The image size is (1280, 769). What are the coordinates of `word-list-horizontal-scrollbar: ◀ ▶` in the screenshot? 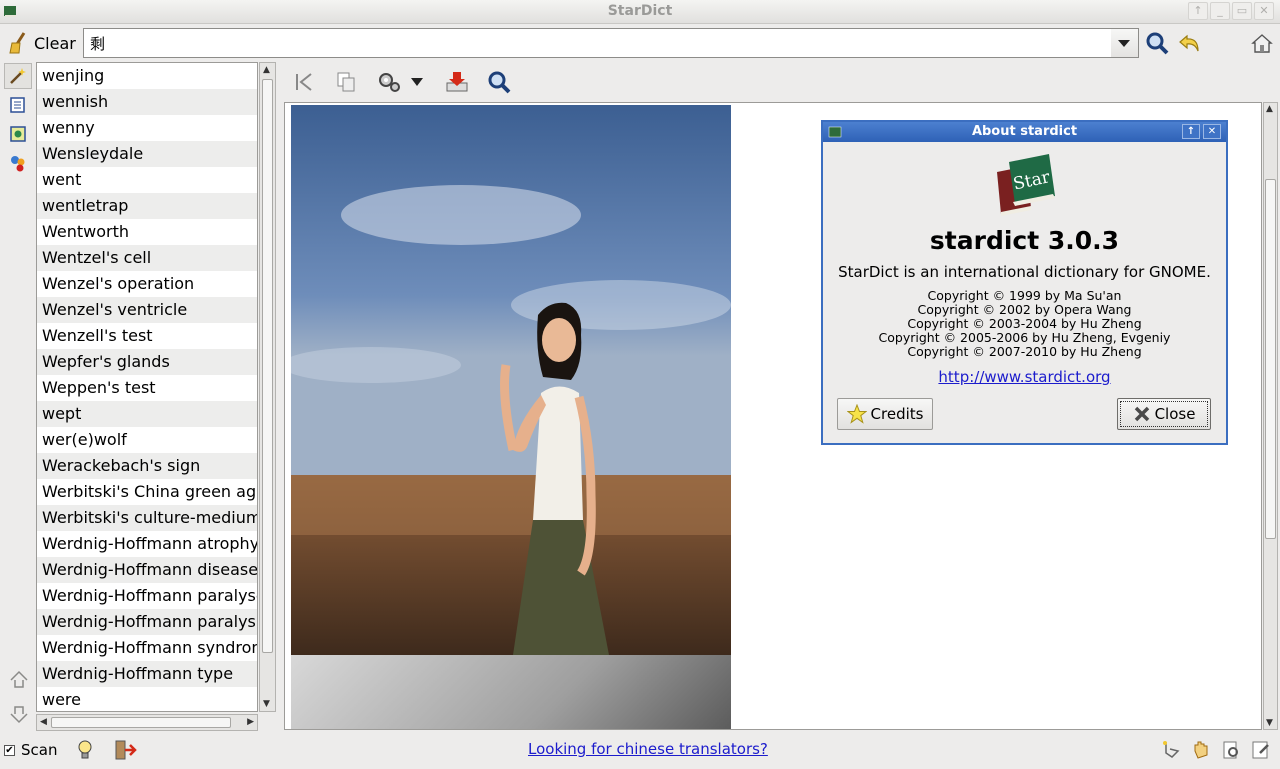 It's located at (147, 722).